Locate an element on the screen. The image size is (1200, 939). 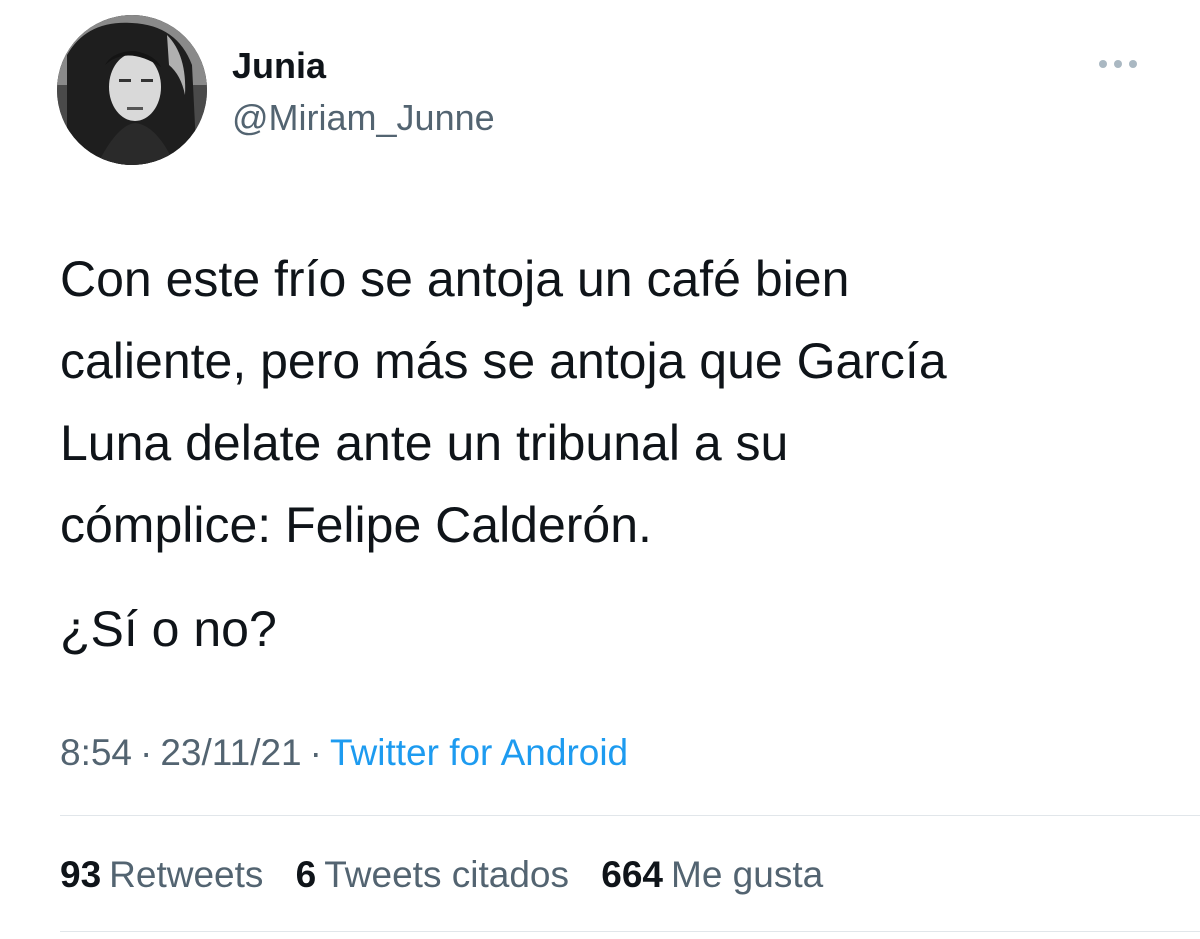
tweet-meta: 8:54 · 23/11/21 · Twitter for Android is located at coordinates (344, 753).